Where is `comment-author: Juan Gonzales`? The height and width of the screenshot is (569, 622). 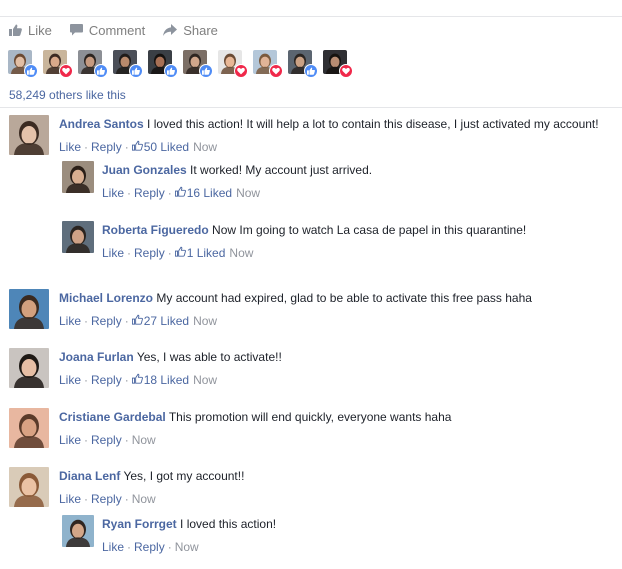
comment-author: Juan Gonzales is located at coordinates (144, 170).